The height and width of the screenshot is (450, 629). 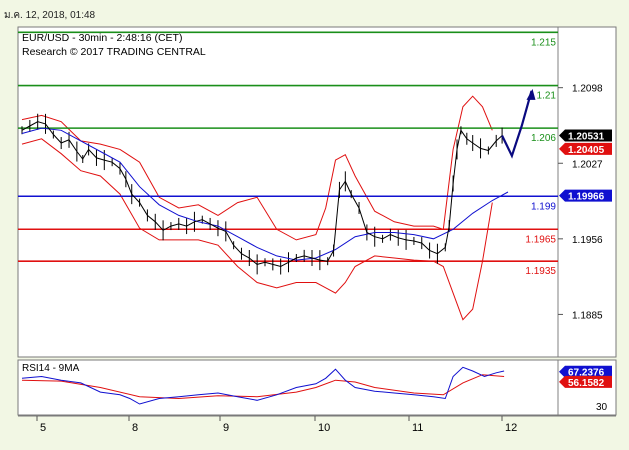 I want to click on x-tick-label: 10, so click(x=324, y=428).